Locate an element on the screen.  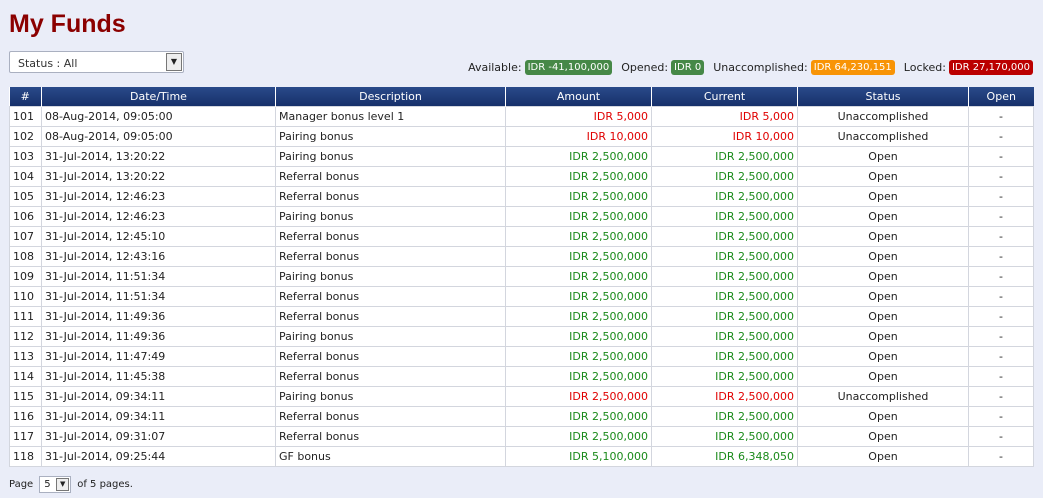
row-datetime: 31-Jul-2014, 09:34:11 is located at coordinates (158, 396).